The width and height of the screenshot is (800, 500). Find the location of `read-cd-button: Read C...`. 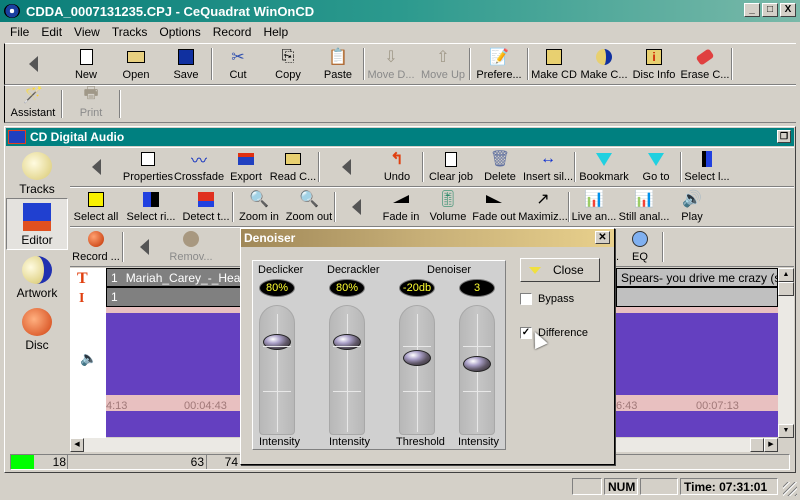

read-cd-button: Read C... is located at coordinates (293, 167).